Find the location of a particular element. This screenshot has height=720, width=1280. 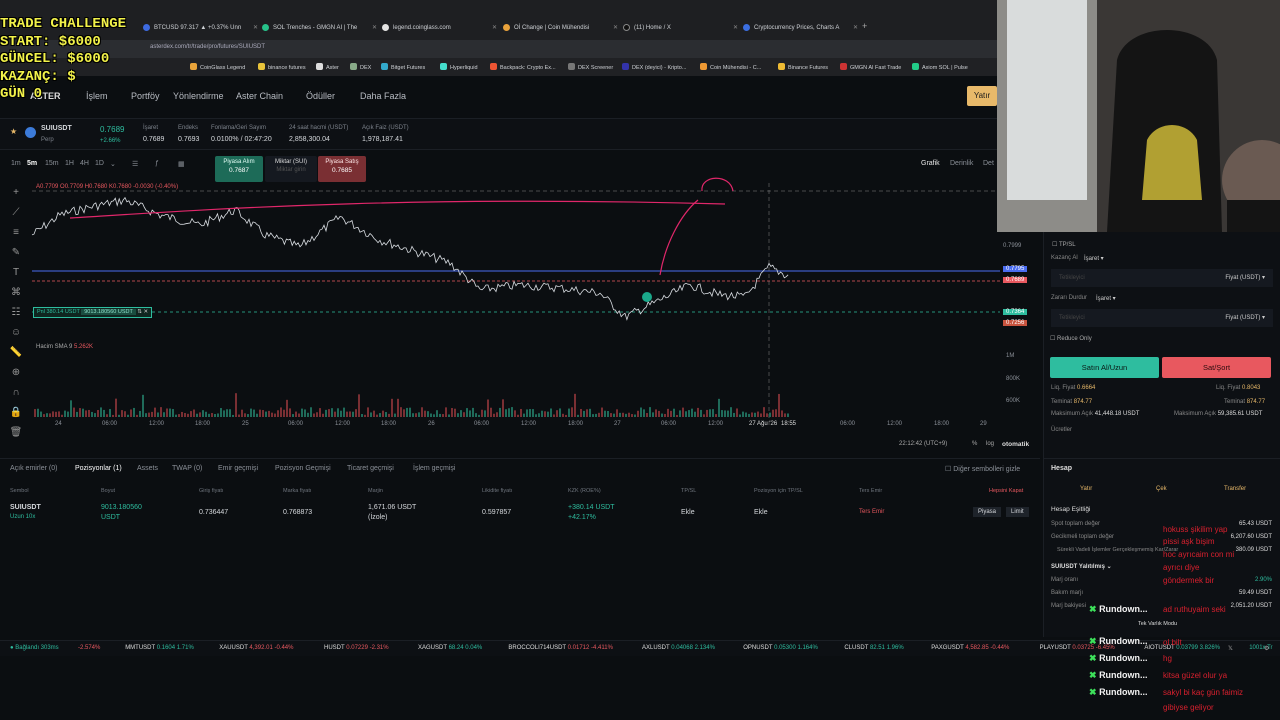

ticker-item: HUSDT 0.07229 -2.31% is located at coordinates (356, 648).